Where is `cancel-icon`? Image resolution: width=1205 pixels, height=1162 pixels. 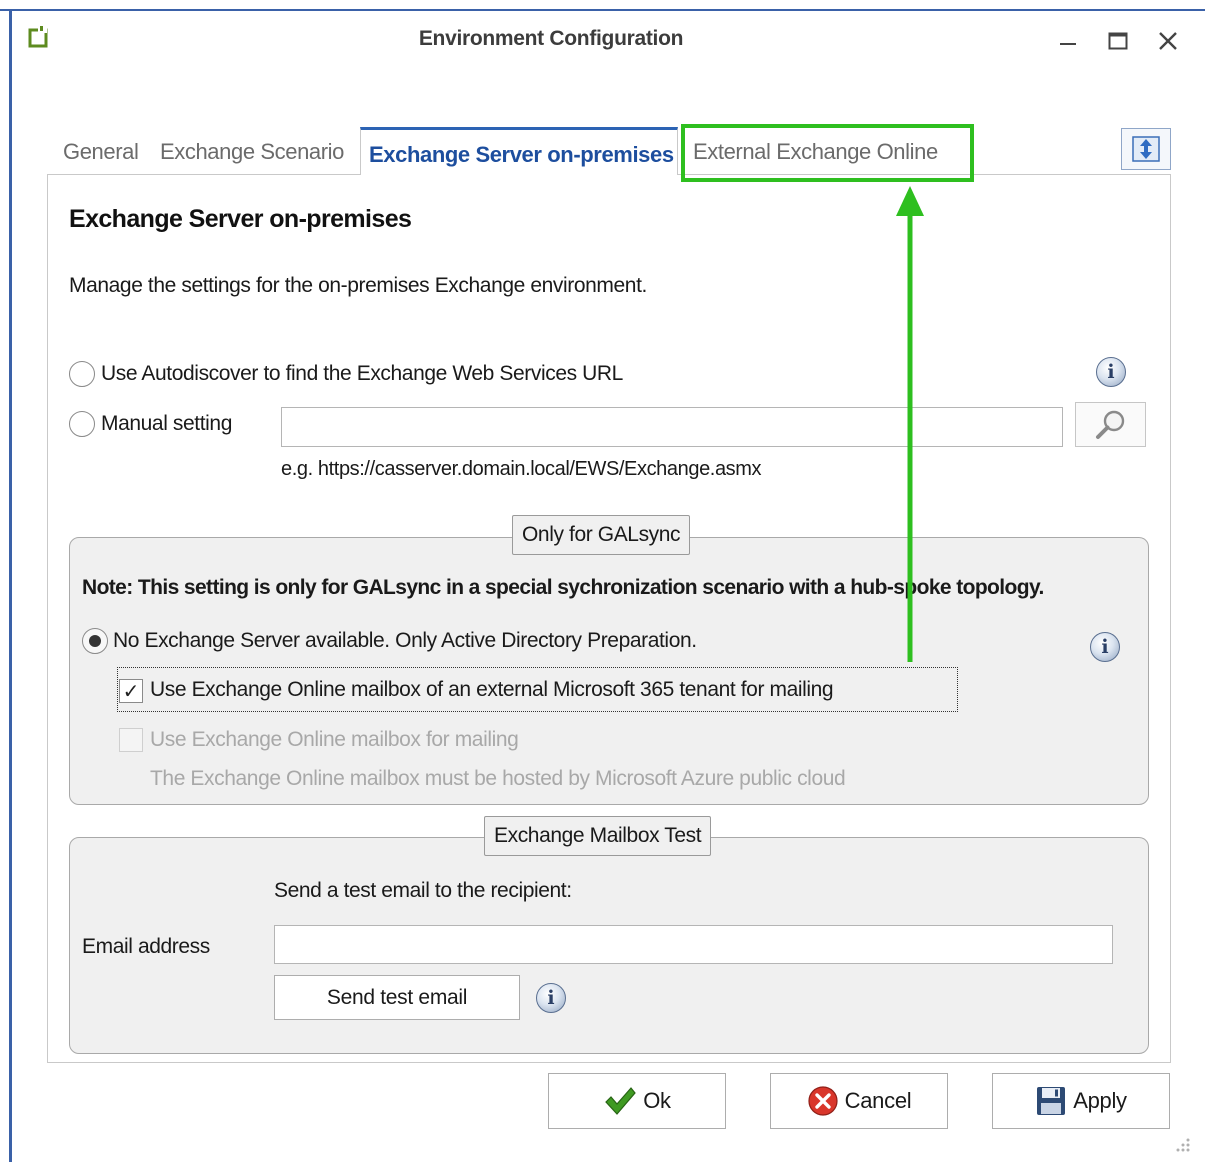 cancel-icon is located at coordinates (823, 1101).